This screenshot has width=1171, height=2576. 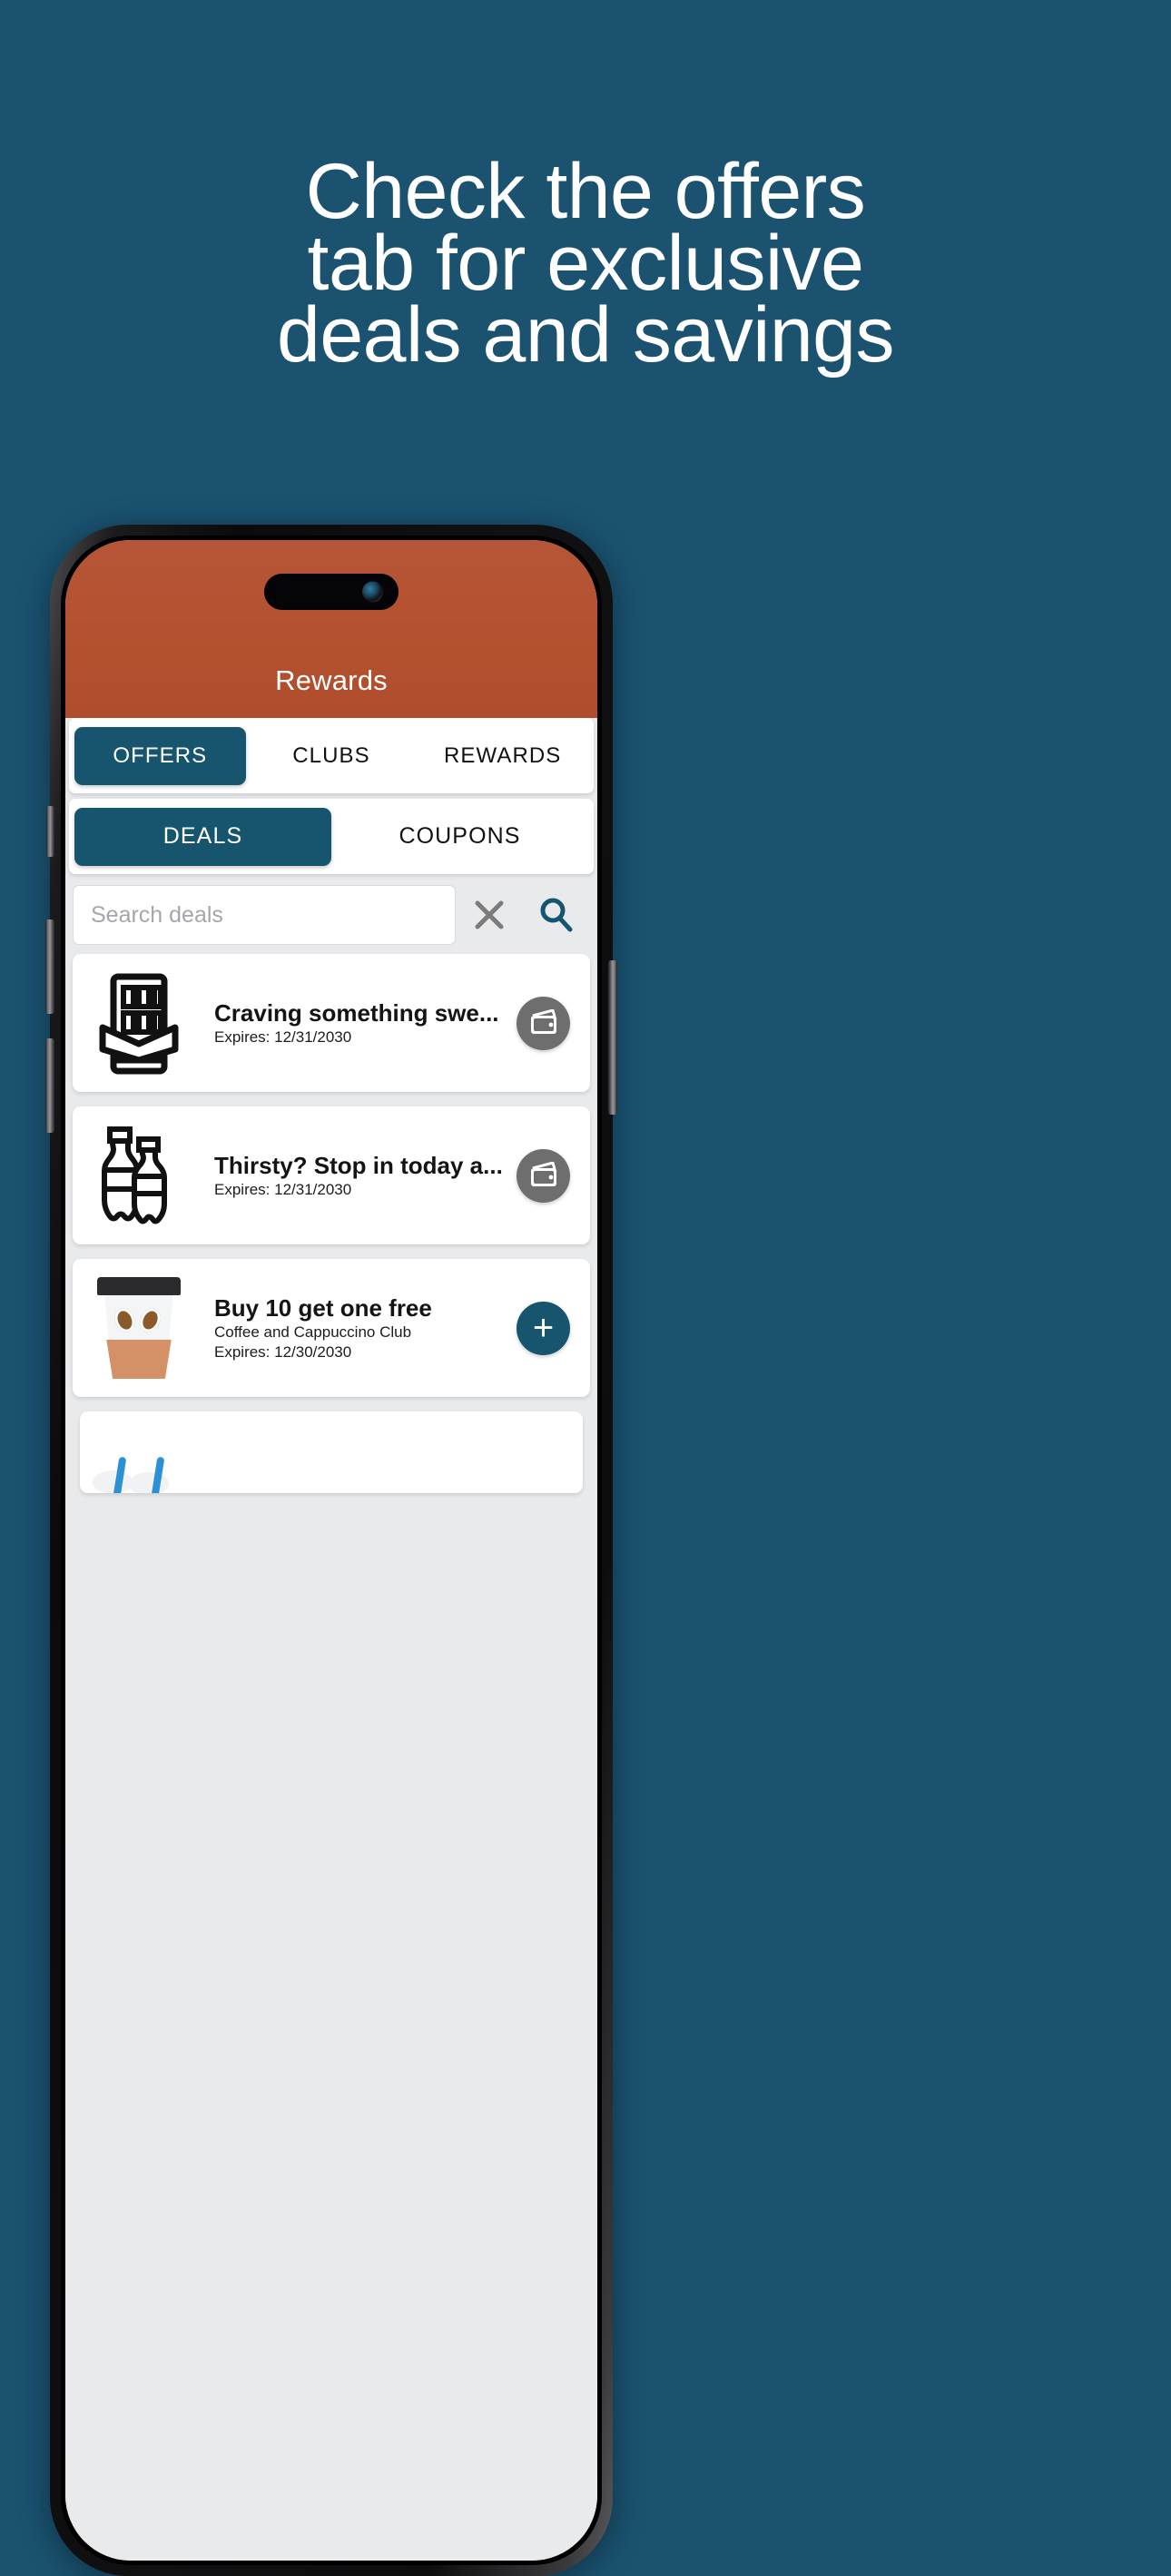 What do you see at coordinates (203, 836) in the screenshot?
I see `tab-deals: DEALS` at bounding box center [203, 836].